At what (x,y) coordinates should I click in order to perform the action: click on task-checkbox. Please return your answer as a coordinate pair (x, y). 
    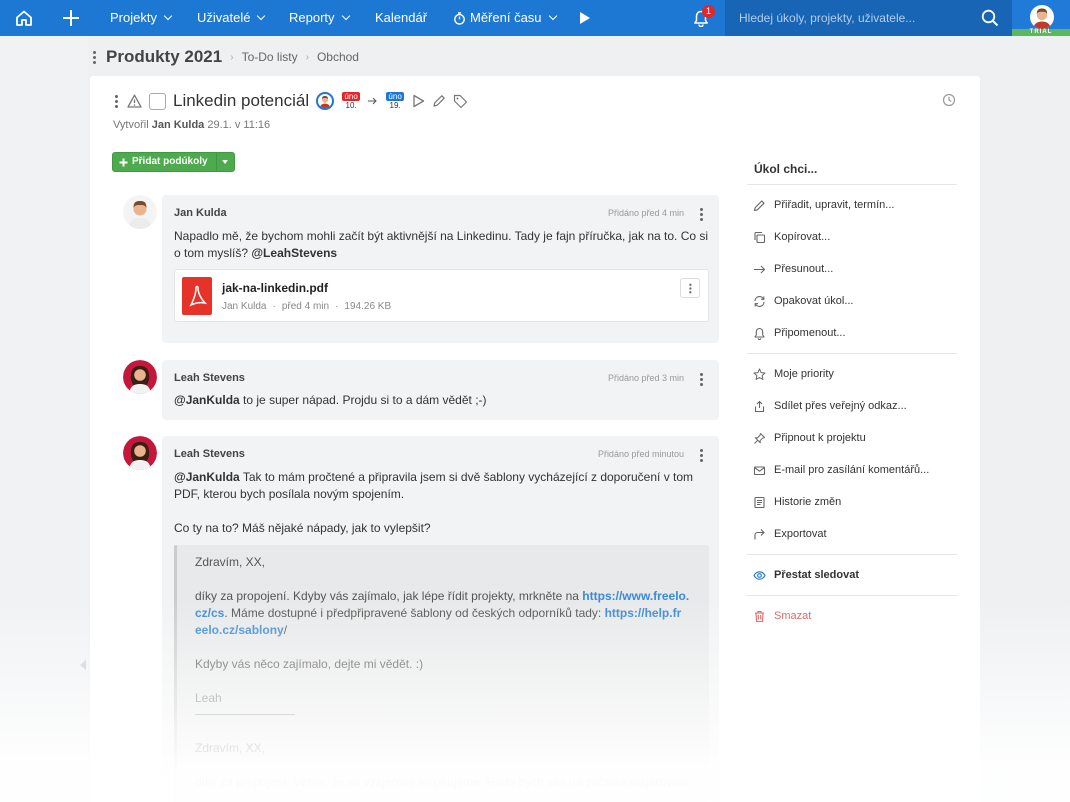
    Looking at the image, I should click on (157, 101).